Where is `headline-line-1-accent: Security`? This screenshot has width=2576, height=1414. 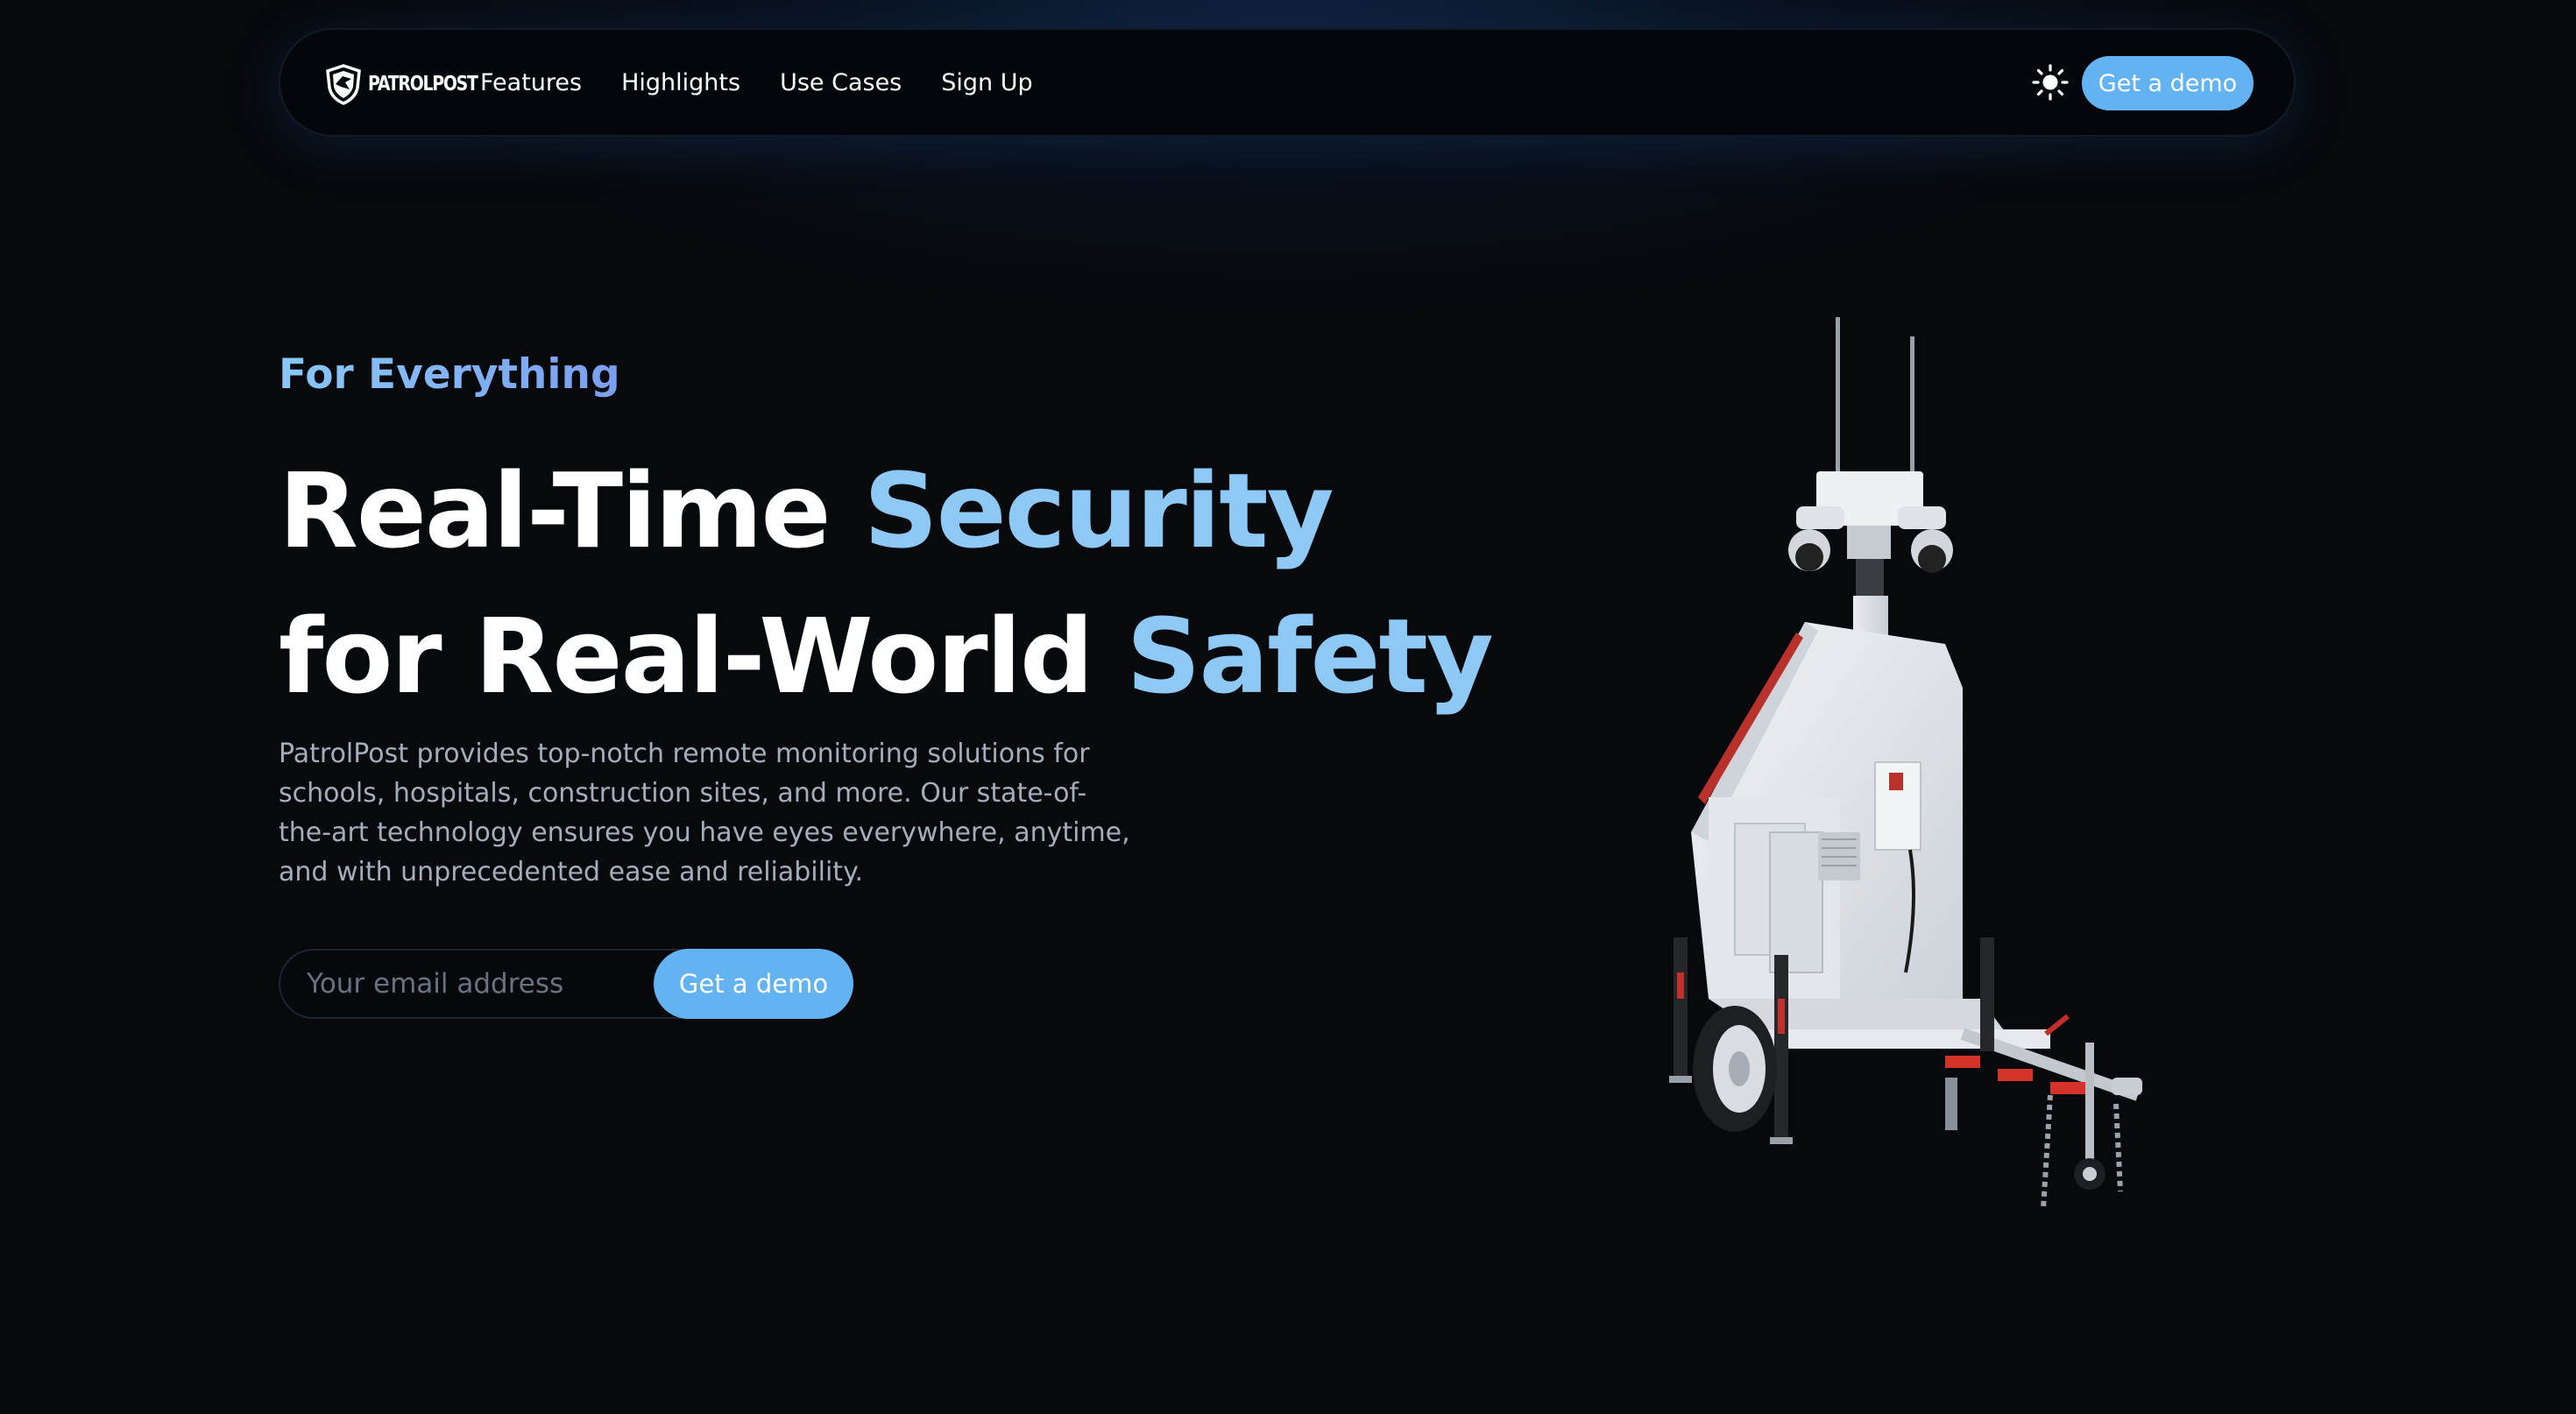
headline-line-1-accent: Security is located at coordinates (1098, 511).